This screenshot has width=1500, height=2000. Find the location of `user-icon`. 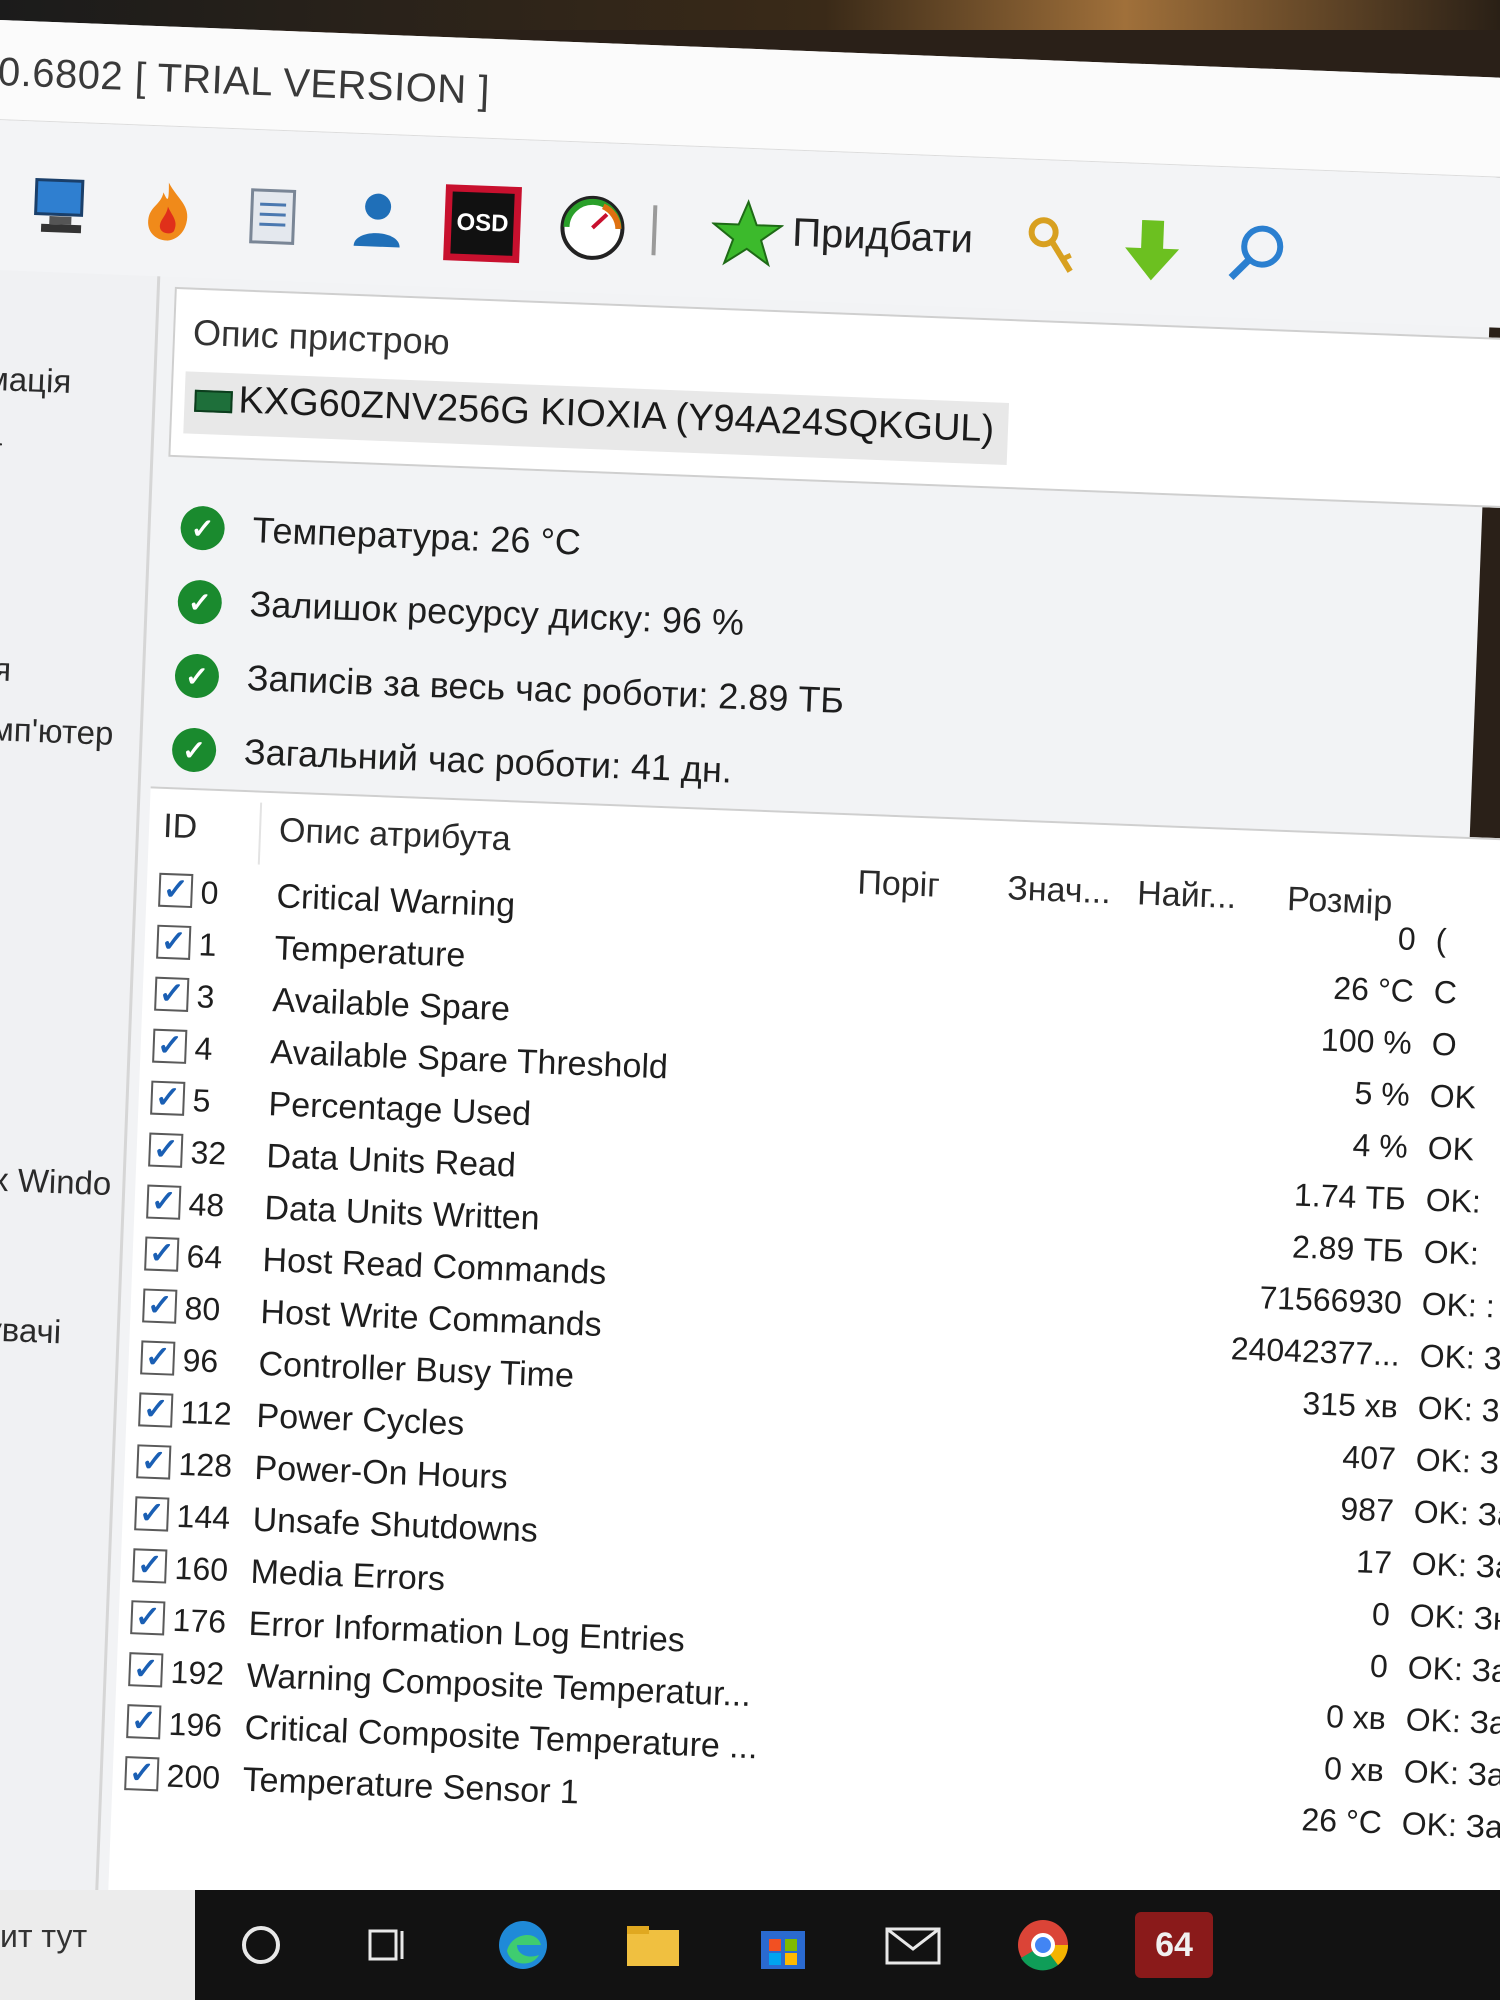

user-icon is located at coordinates (377, 219).